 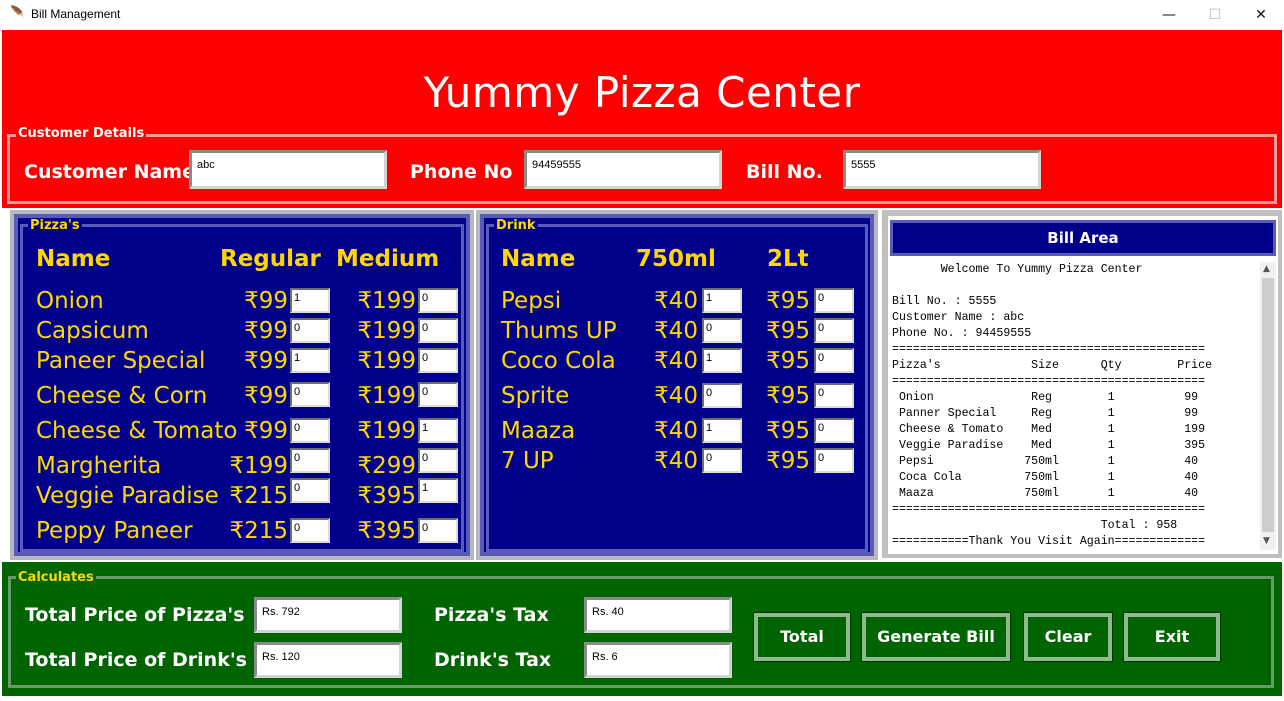 What do you see at coordinates (962, 333) in the screenshot?
I see `bill-line: Phone No. : 94459555` at bounding box center [962, 333].